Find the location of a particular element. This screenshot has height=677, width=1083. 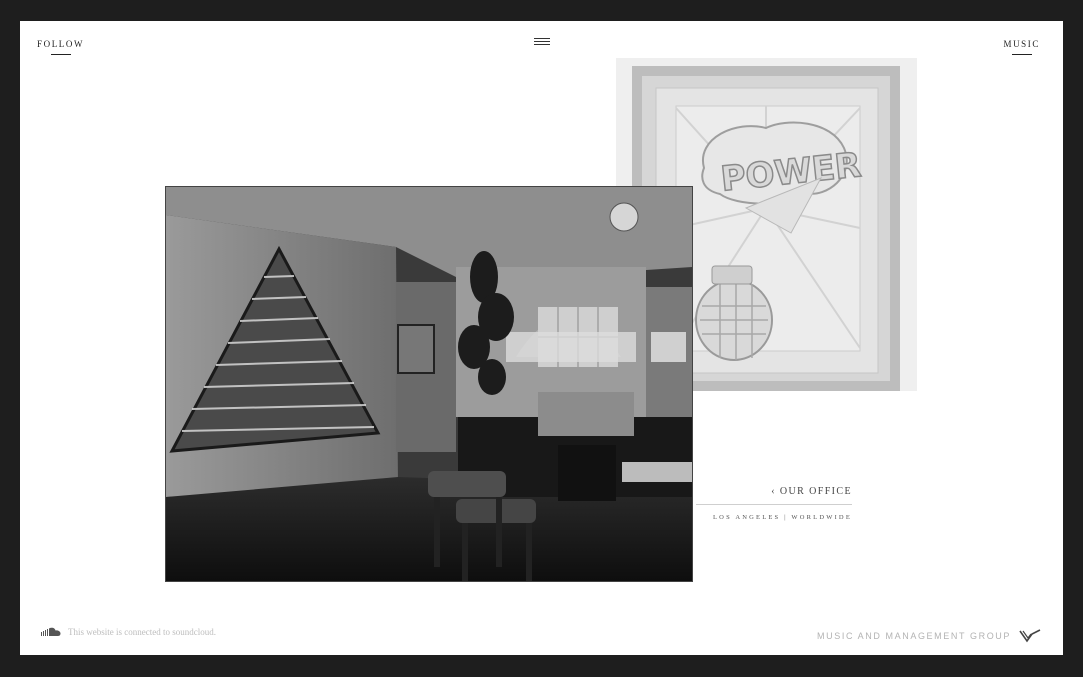

brand-name: MUSIC AND MANAGEMENT GROUP is located at coordinates (914, 636).